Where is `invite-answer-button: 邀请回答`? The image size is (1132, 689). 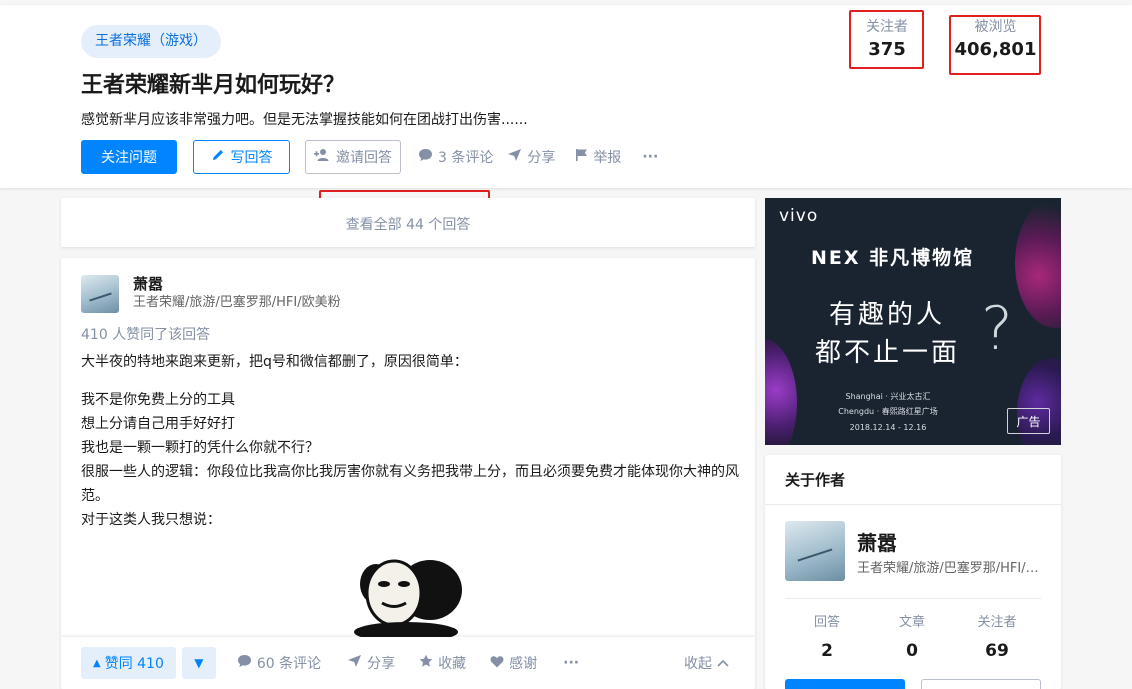
invite-answer-button: 邀请回答 is located at coordinates (353, 157).